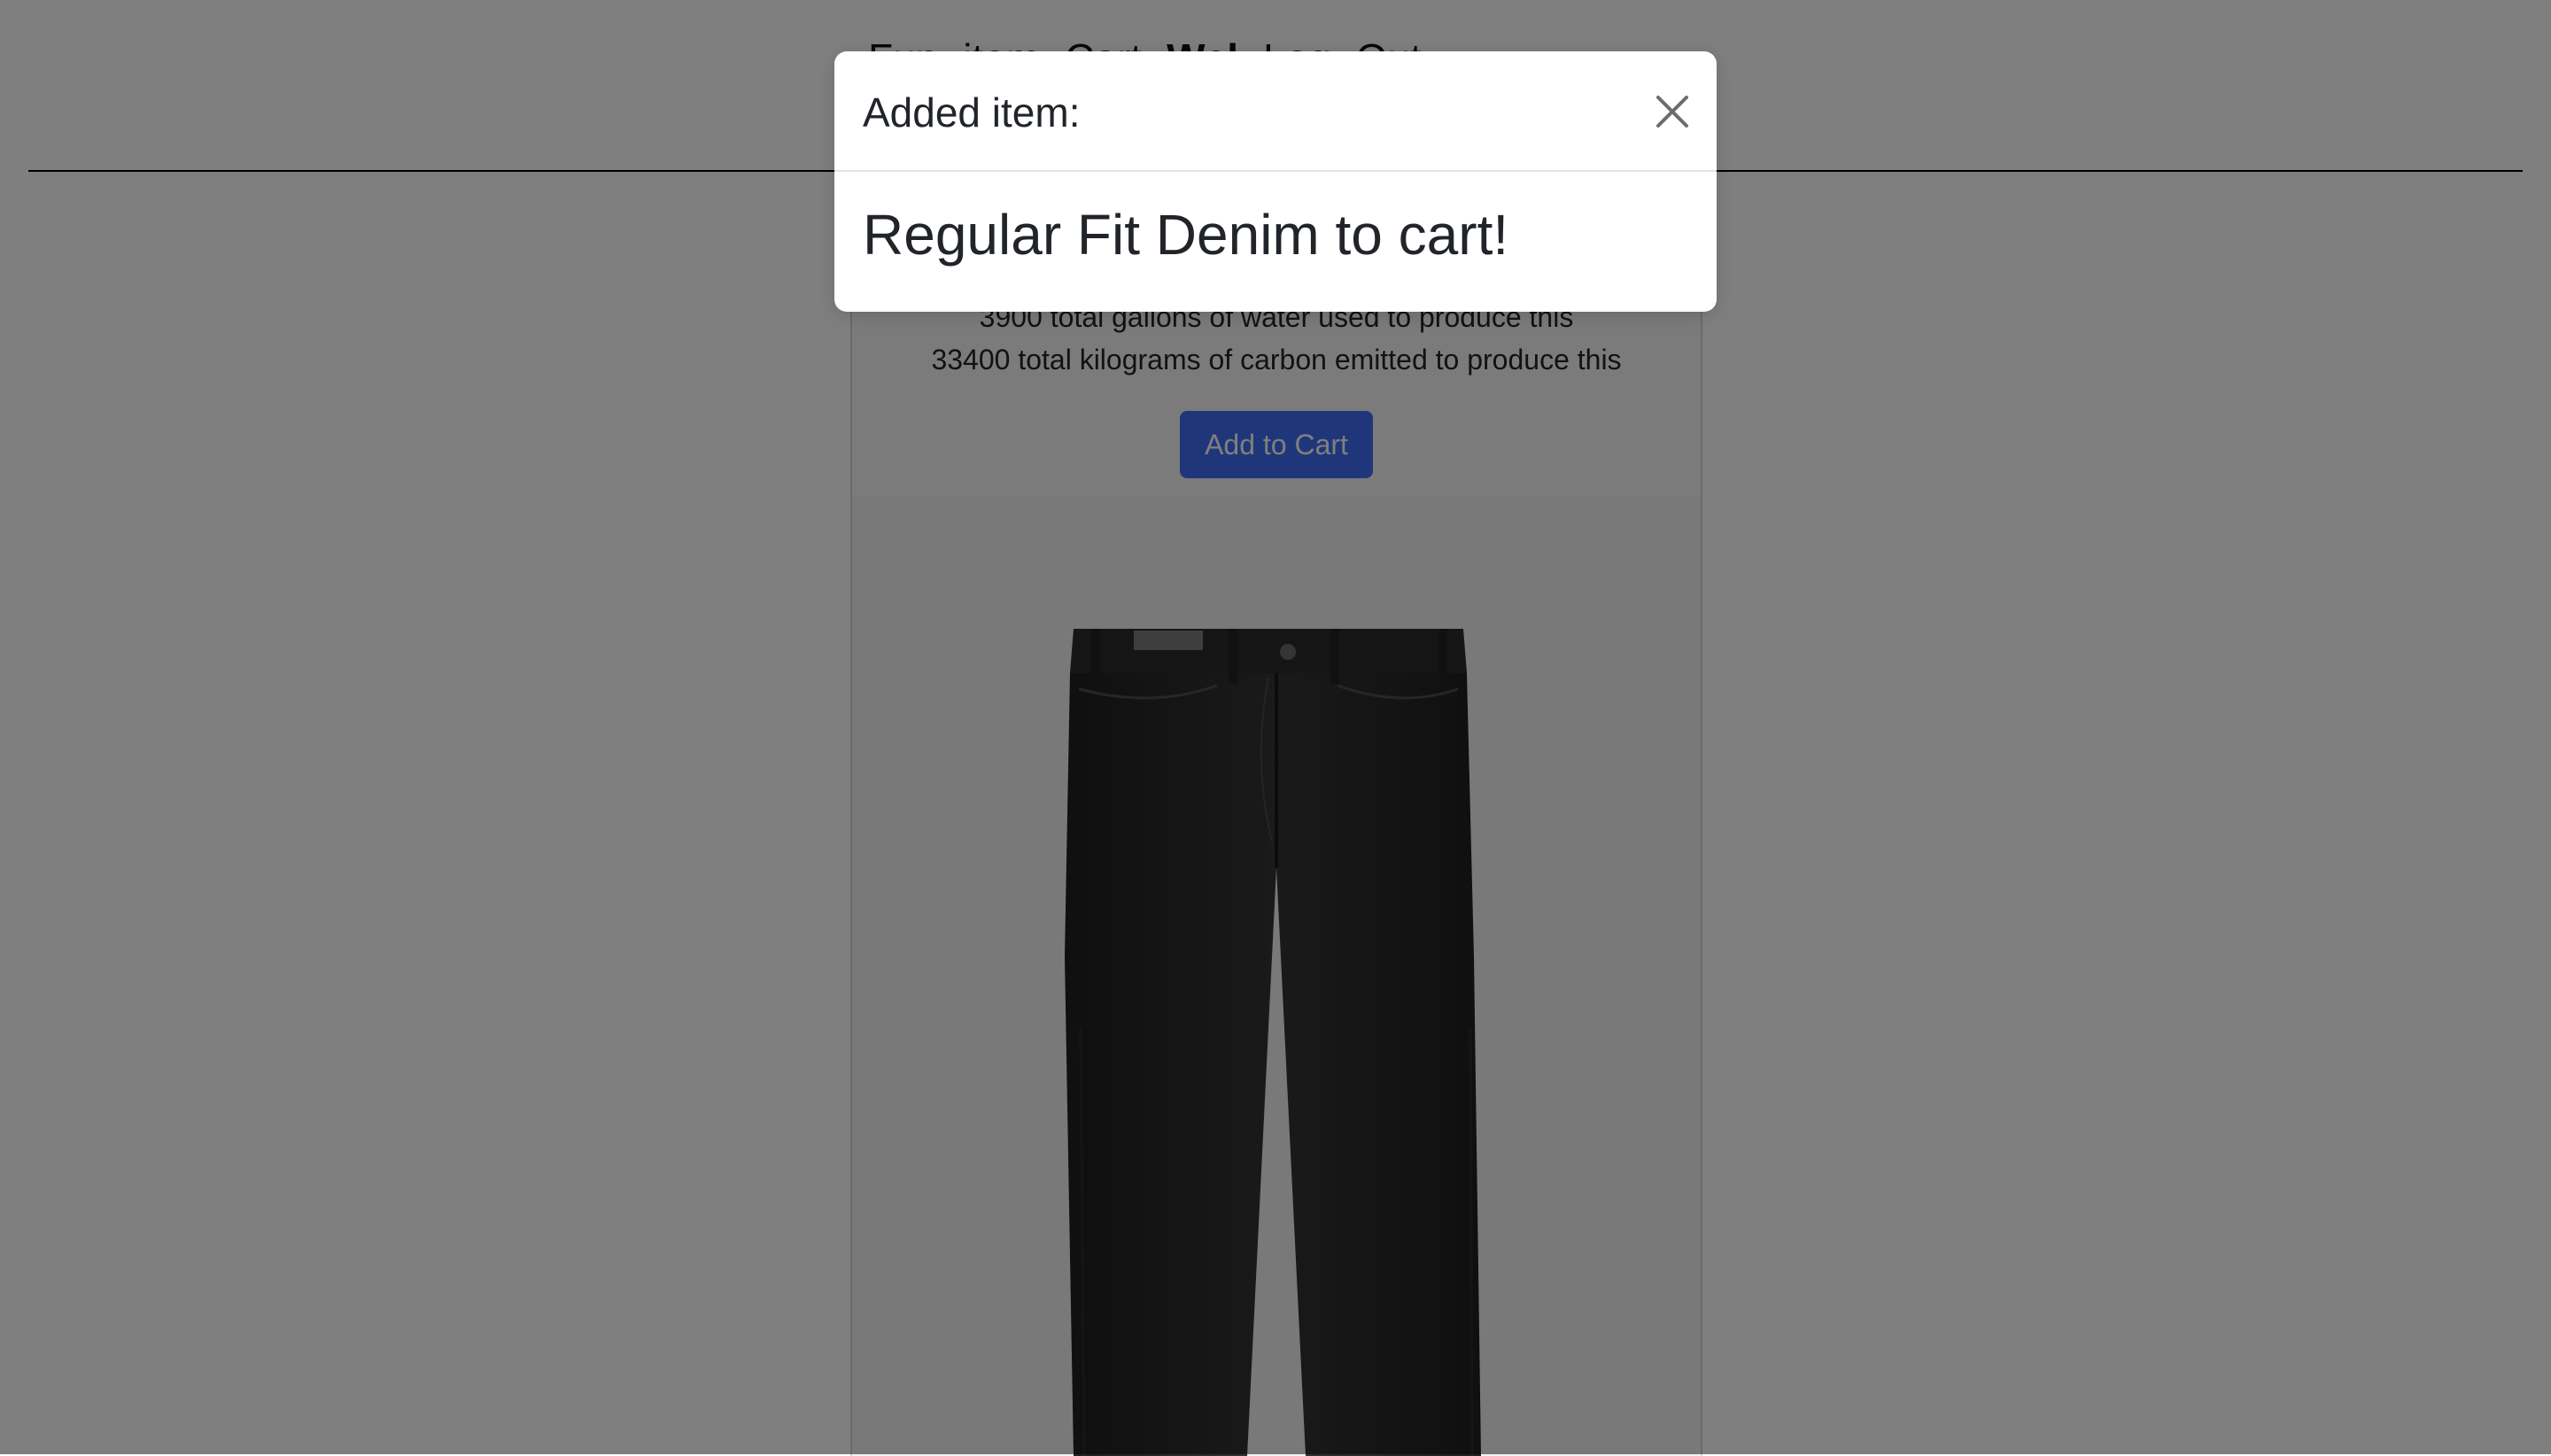 The width and height of the screenshot is (2551, 1456). I want to click on modal-message: Regular Fit Denim to cart!, so click(1186, 235).